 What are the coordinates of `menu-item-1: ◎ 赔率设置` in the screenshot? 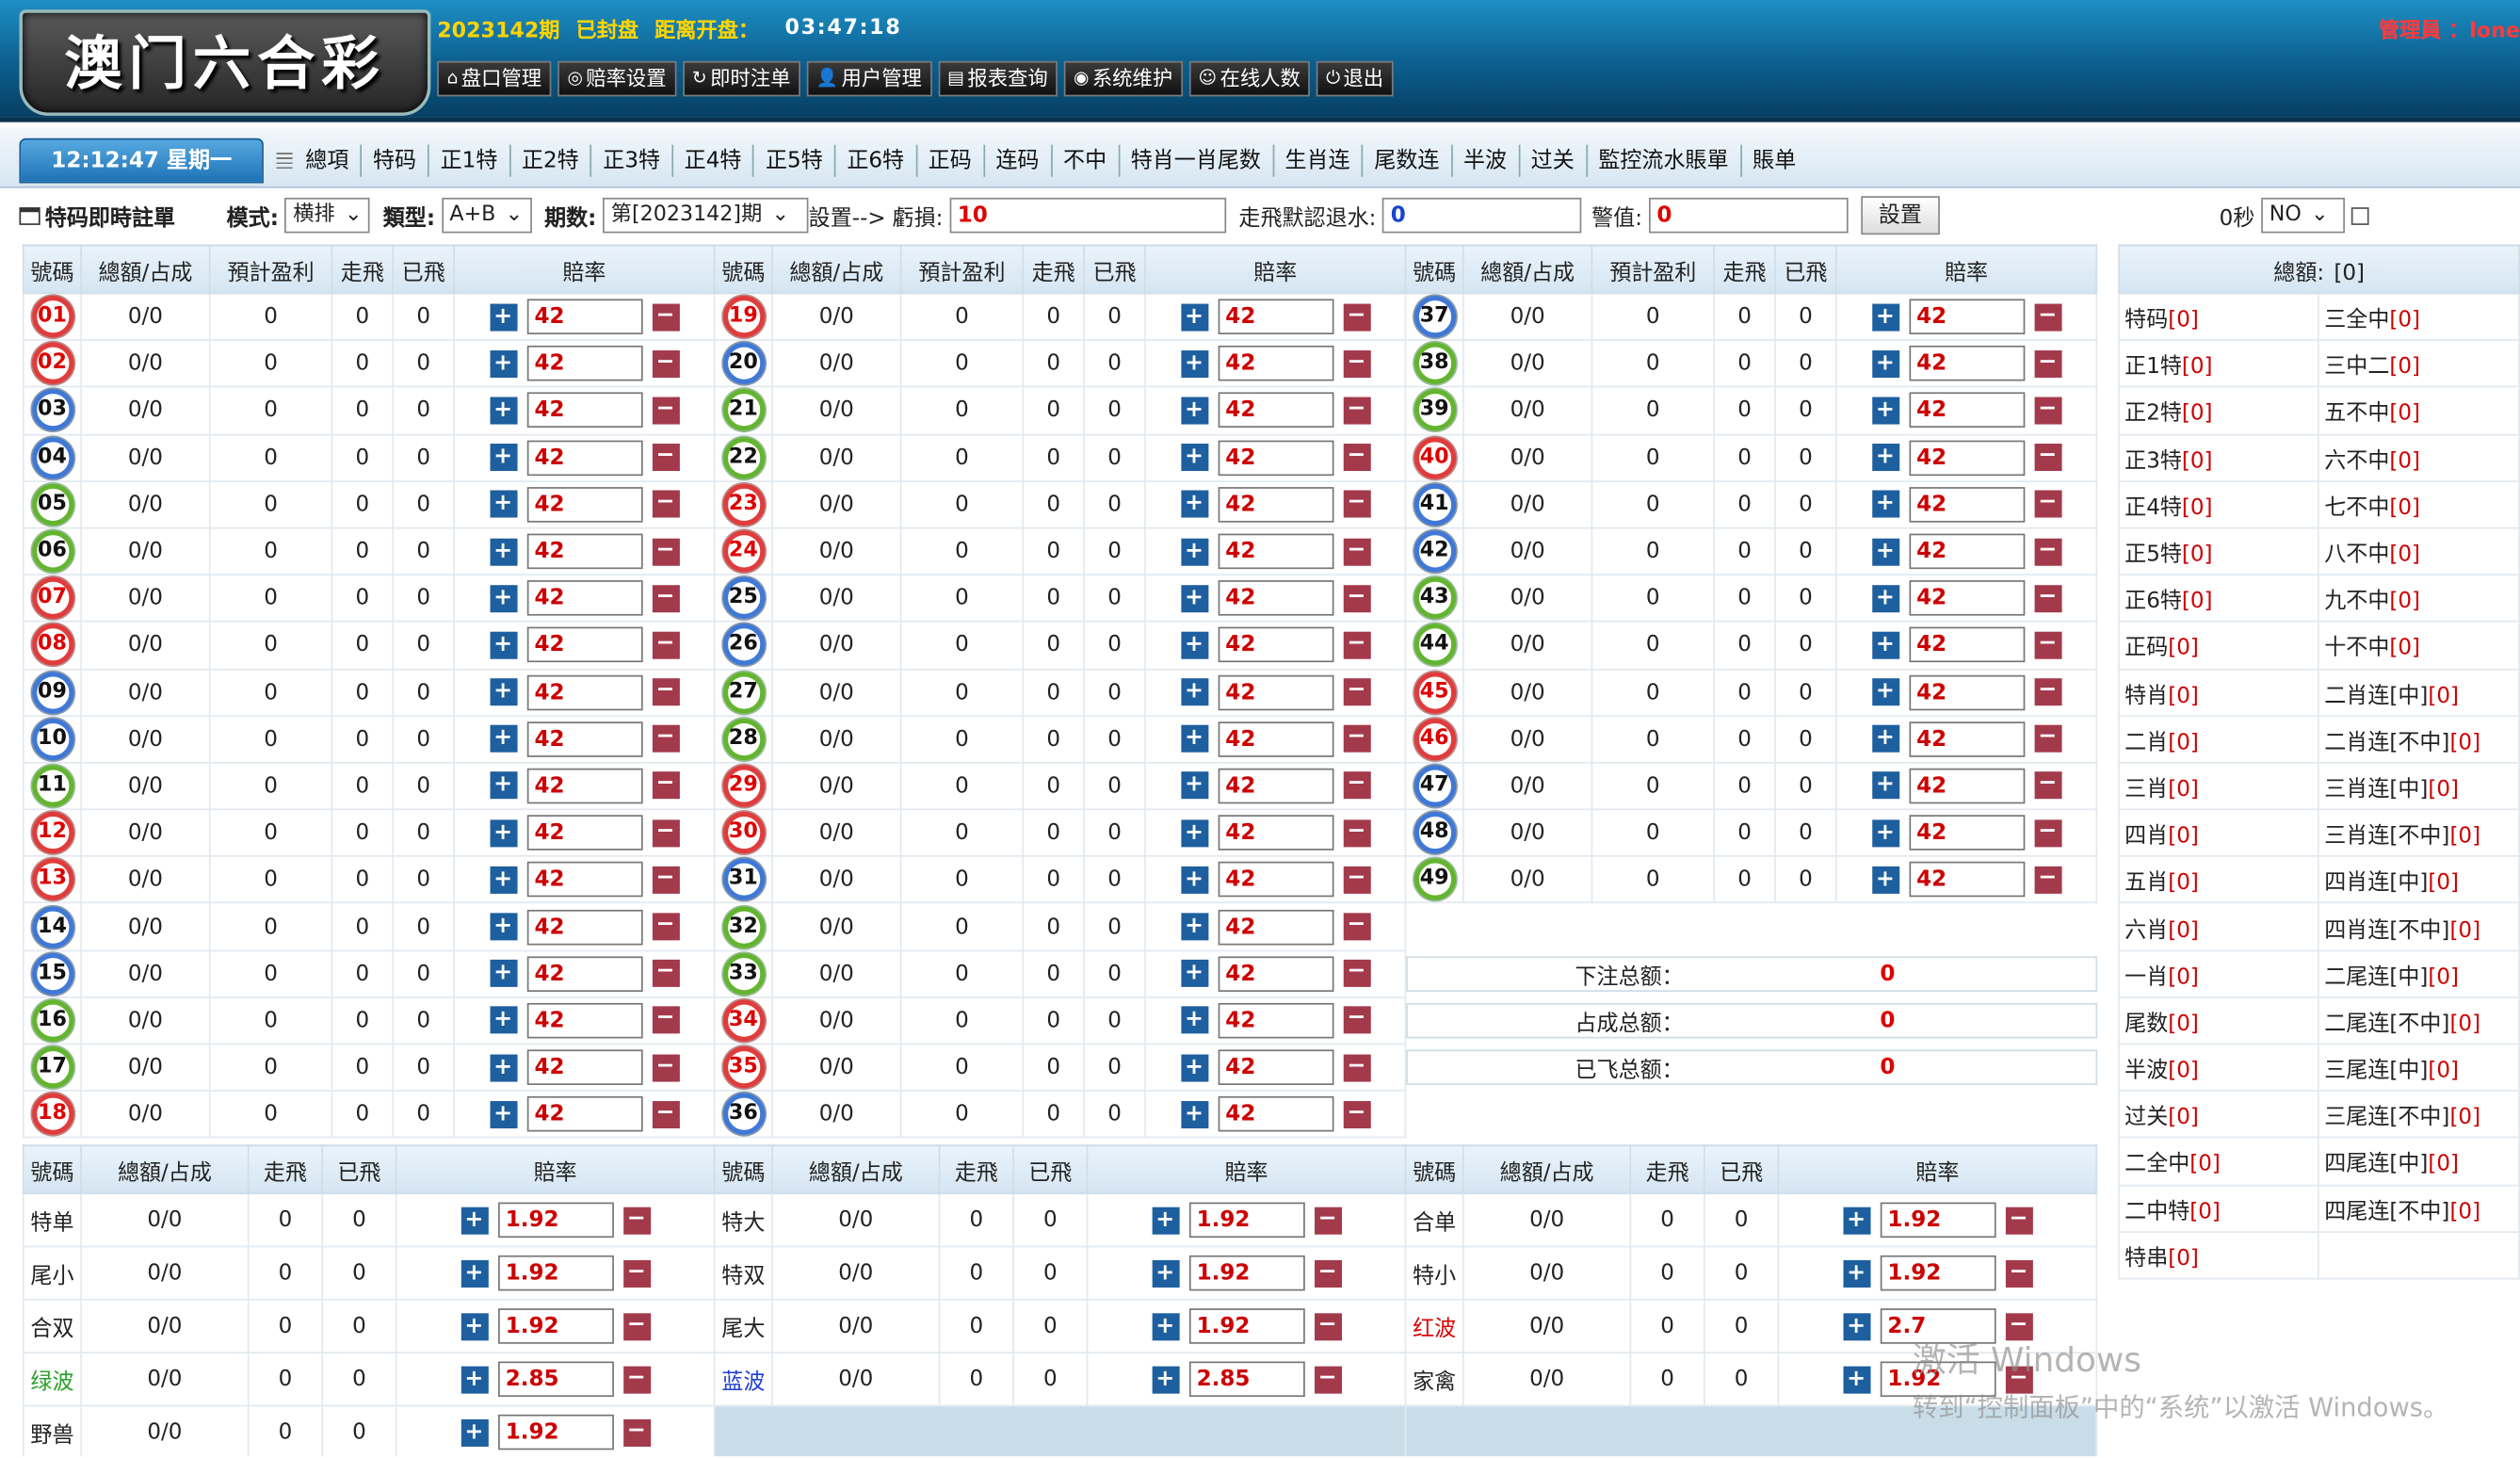 It's located at (616, 78).